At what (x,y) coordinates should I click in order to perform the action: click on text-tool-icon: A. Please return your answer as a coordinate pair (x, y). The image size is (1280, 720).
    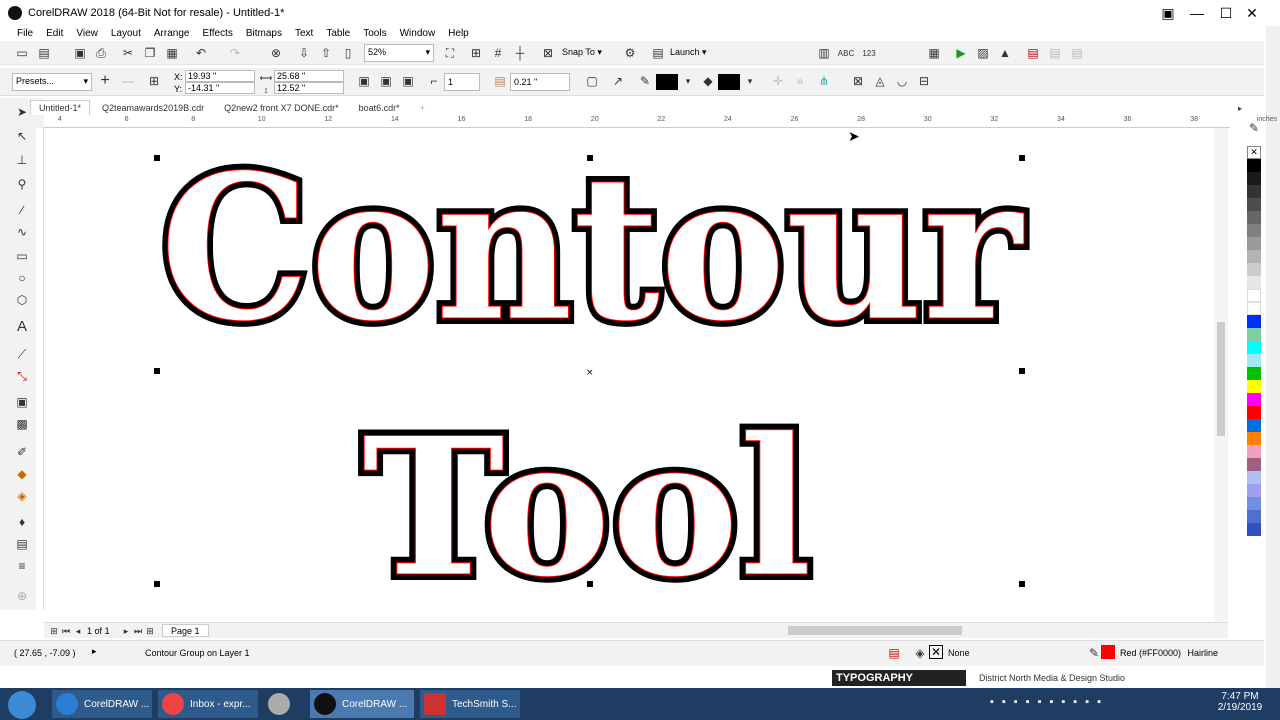
    Looking at the image, I should click on (22, 326).